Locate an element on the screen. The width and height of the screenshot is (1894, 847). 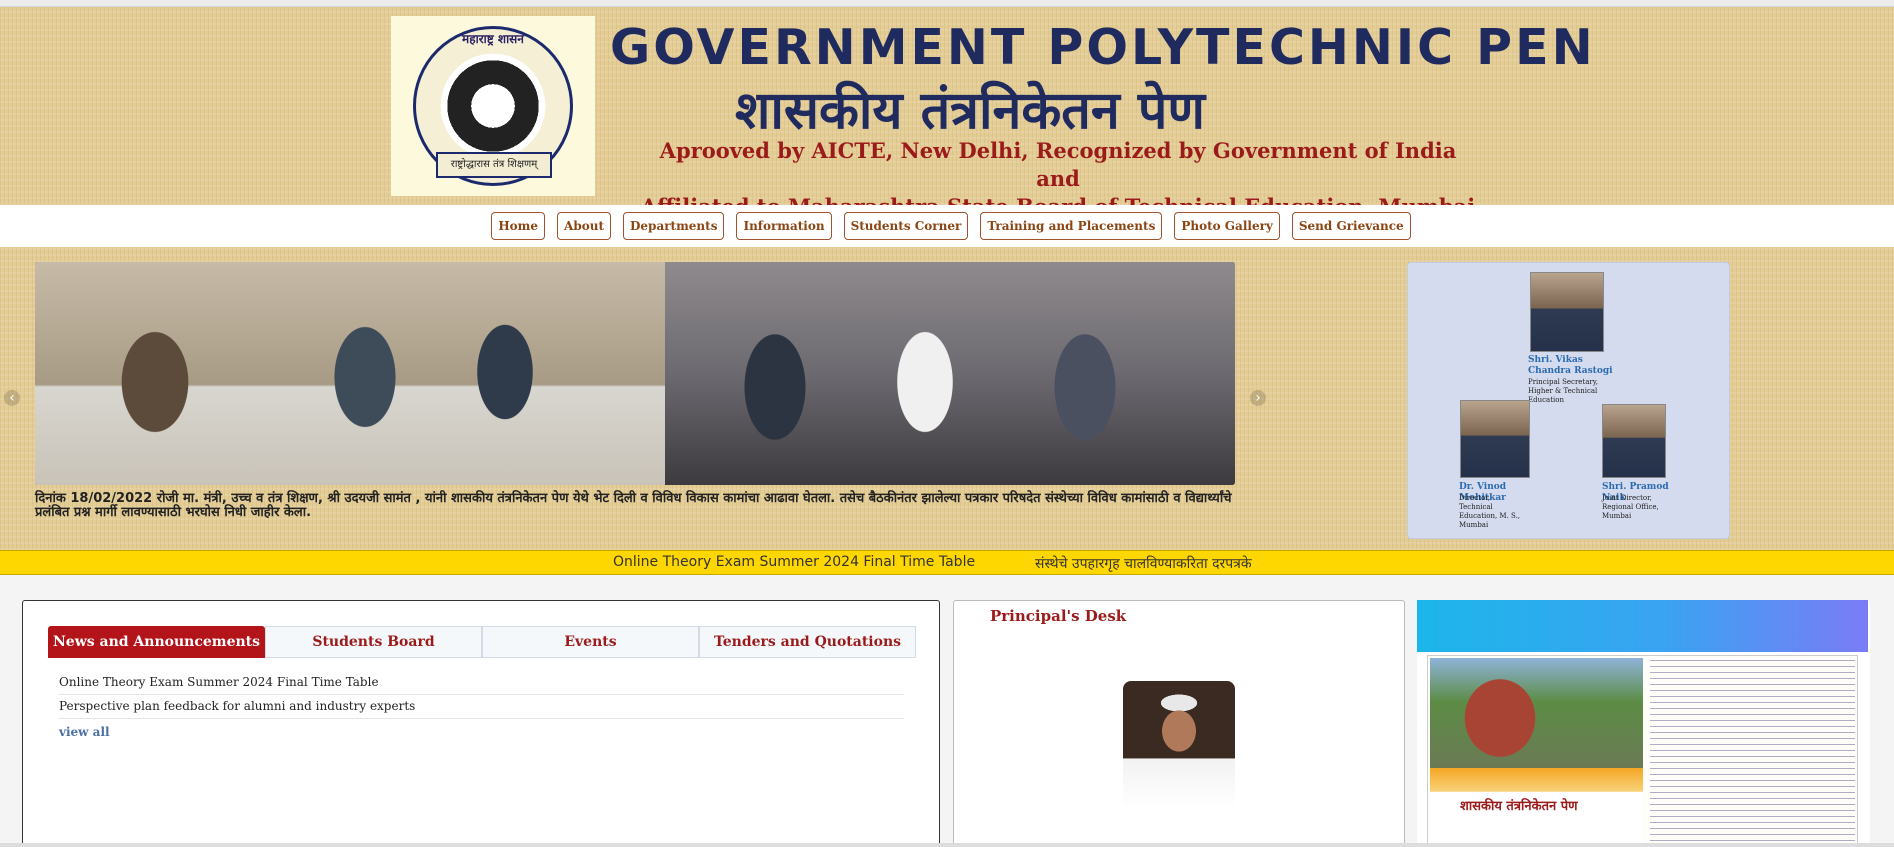
nav-home: Home is located at coordinates (518, 226).